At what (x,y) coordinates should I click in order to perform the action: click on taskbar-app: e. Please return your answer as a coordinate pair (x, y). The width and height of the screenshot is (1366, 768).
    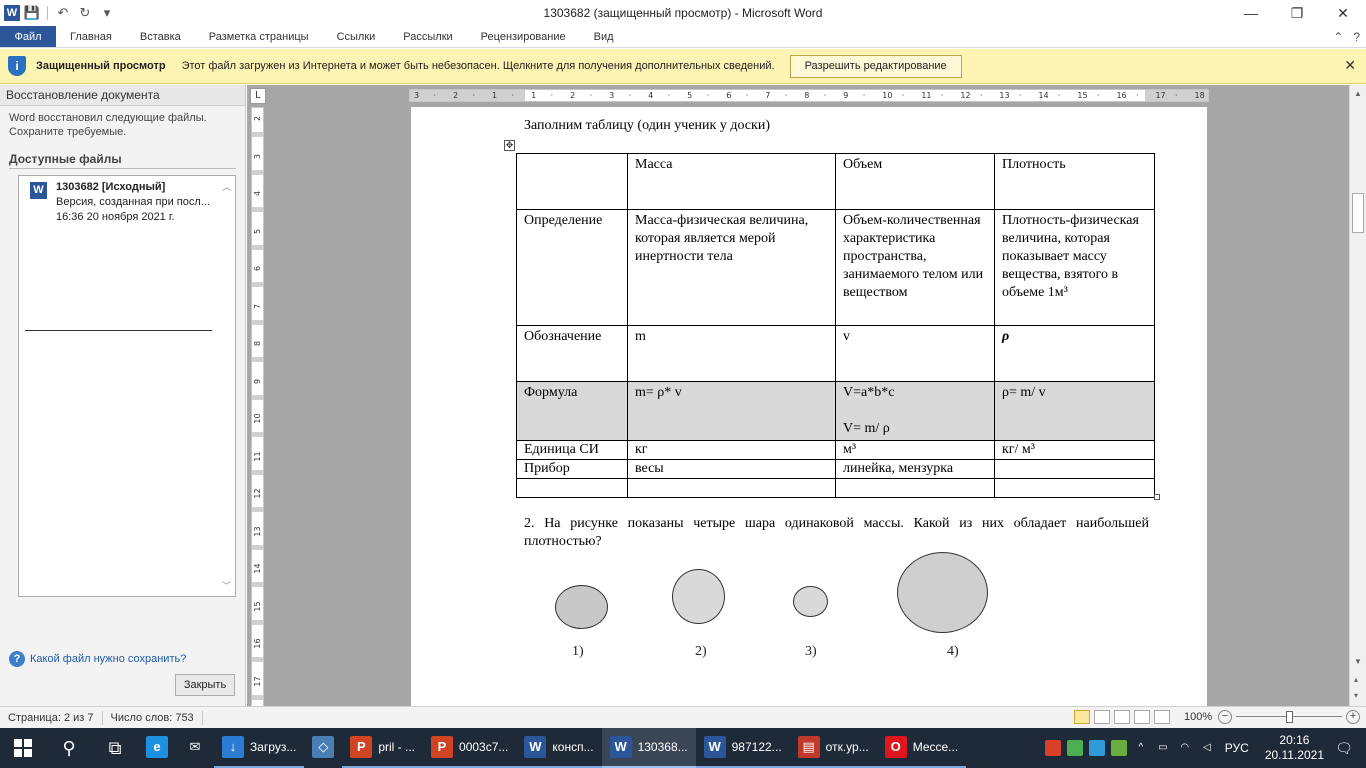
    Looking at the image, I should click on (157, 748).